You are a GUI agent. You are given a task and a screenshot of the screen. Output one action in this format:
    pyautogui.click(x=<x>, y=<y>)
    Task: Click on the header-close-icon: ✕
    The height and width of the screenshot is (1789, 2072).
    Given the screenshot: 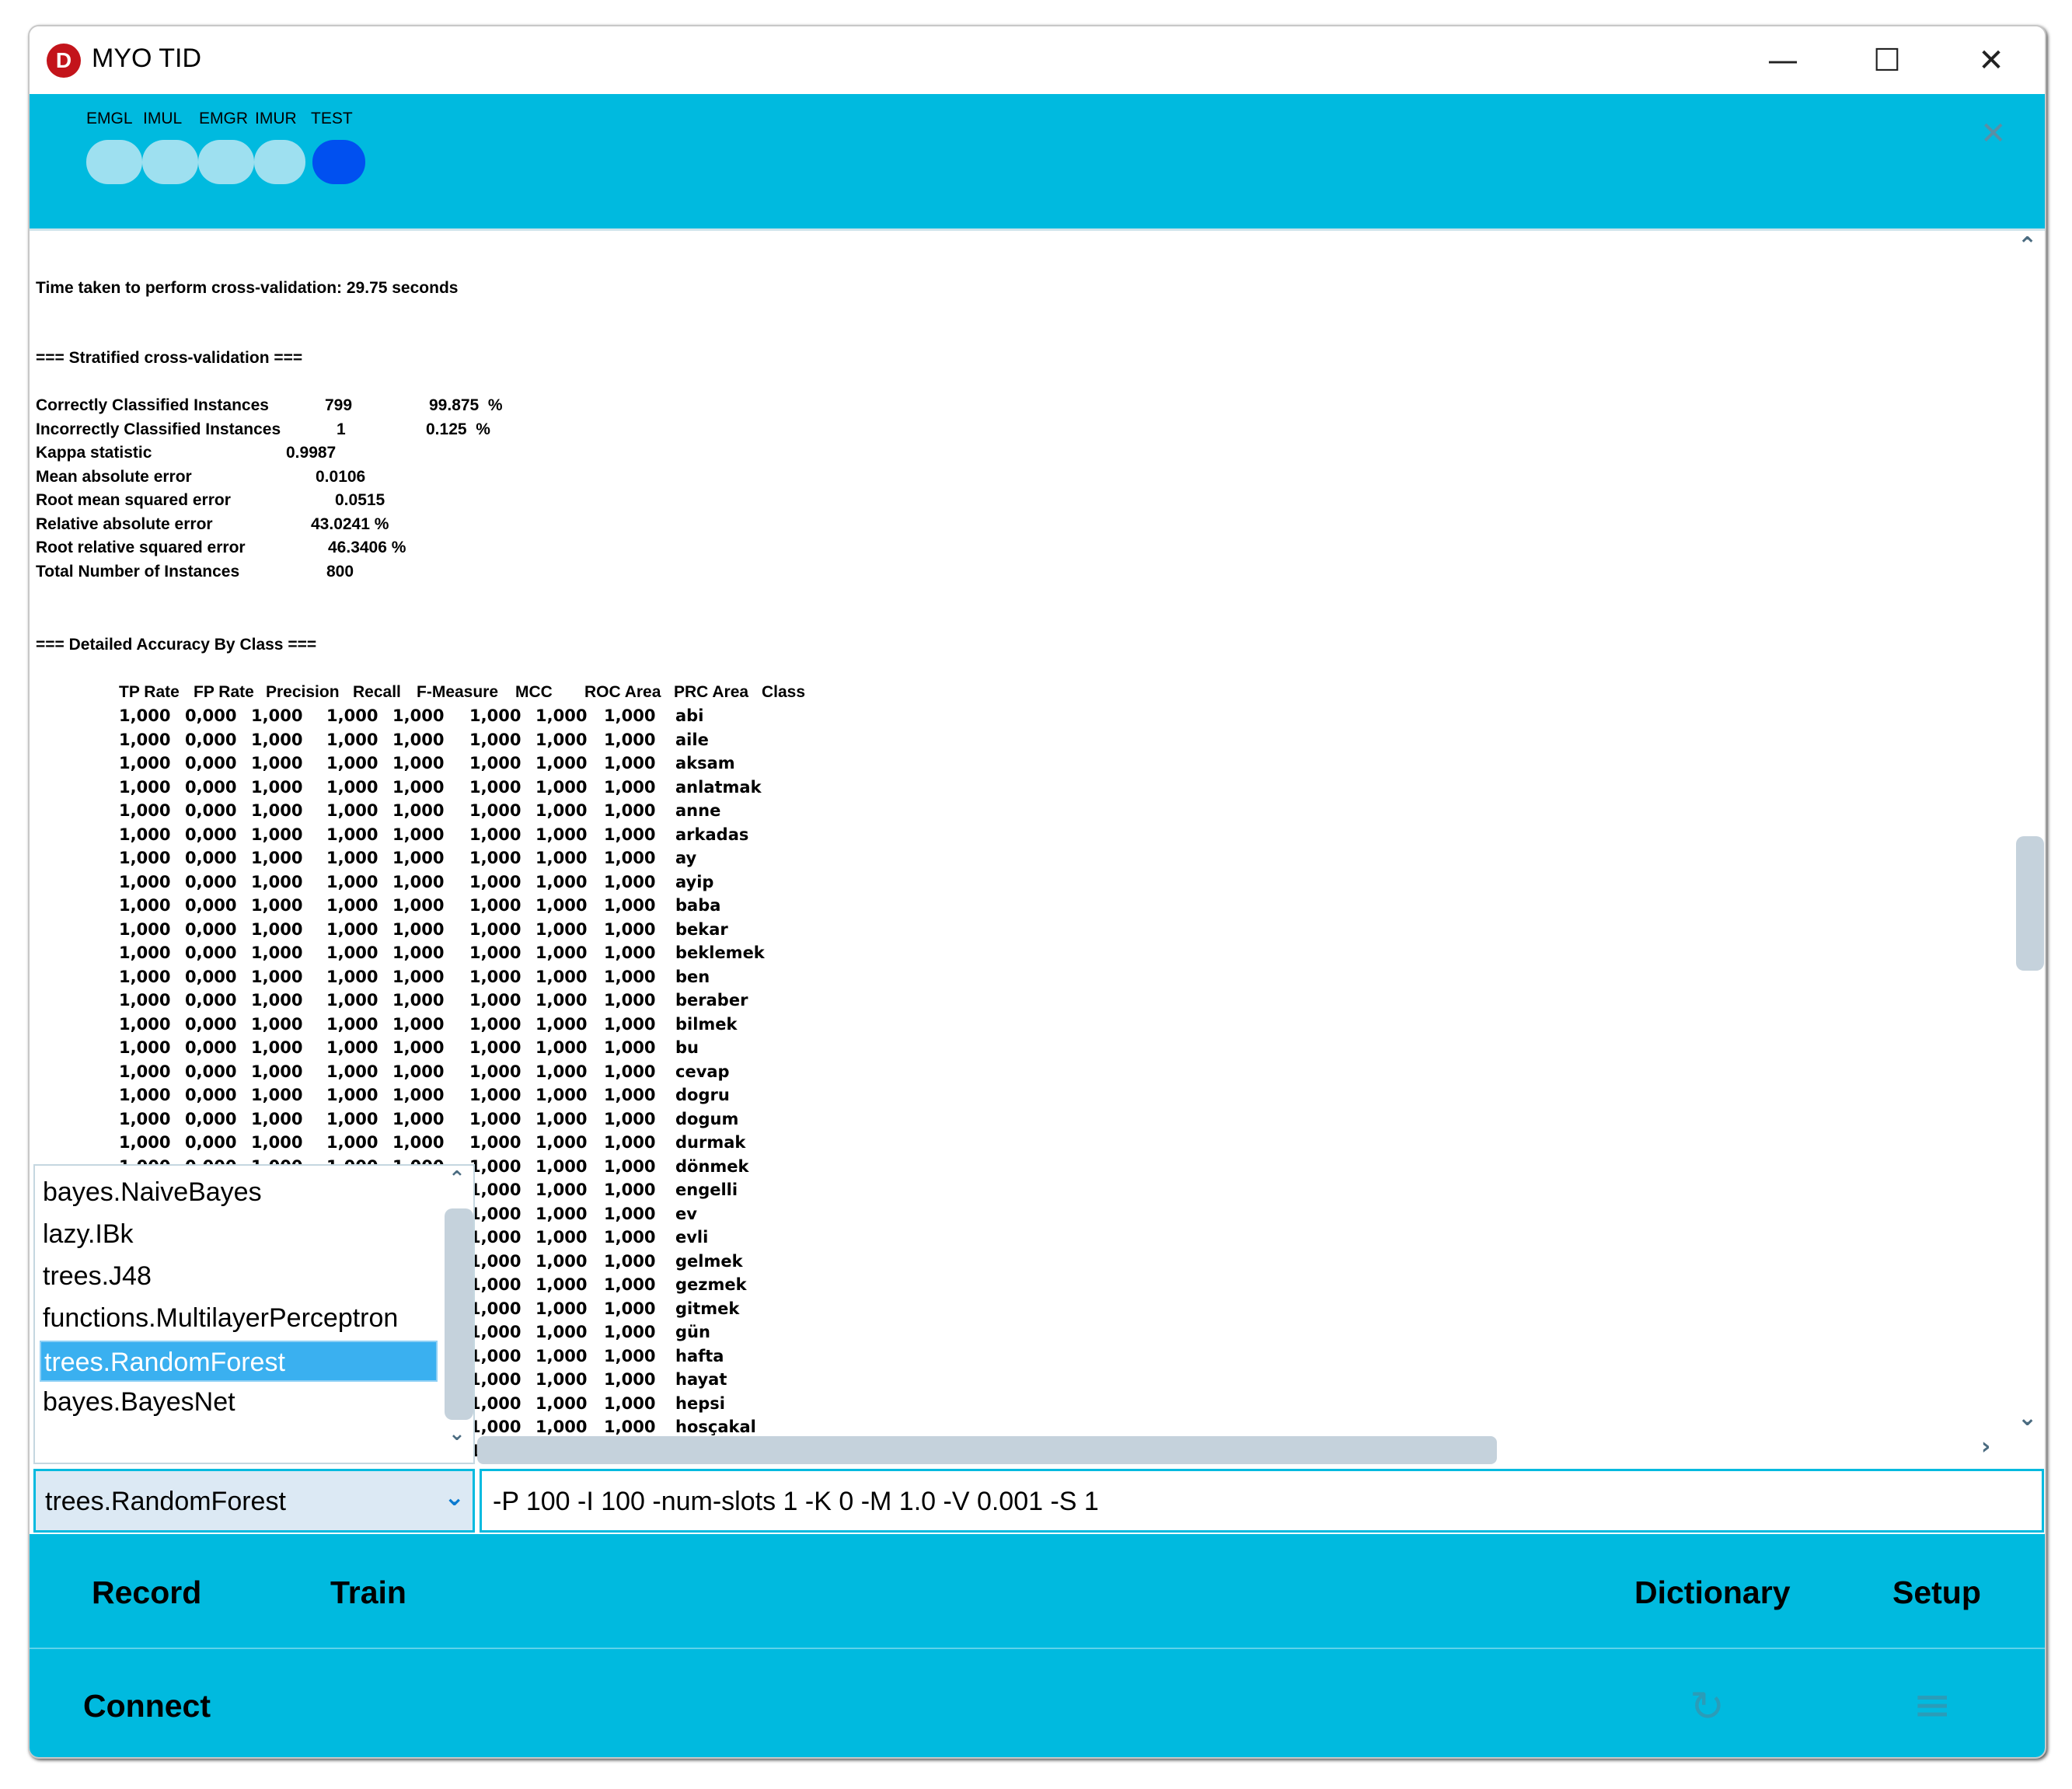 What is the action you would take?
    pyautogui.click(x=1993, y=134)
    